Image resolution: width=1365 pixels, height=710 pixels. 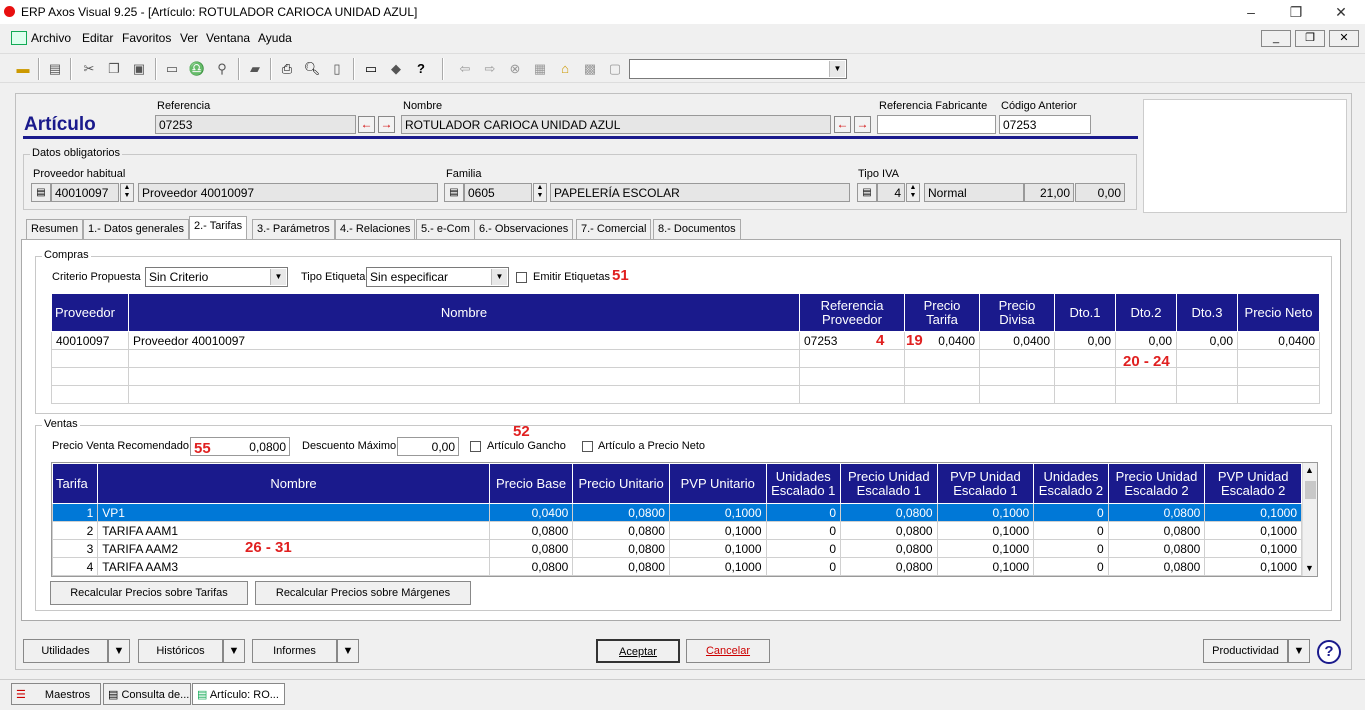 What do you see at coordinates (255, 69) in the screenshot?
I see `eraser-icon: ▰` at bounding box center [255, 69].